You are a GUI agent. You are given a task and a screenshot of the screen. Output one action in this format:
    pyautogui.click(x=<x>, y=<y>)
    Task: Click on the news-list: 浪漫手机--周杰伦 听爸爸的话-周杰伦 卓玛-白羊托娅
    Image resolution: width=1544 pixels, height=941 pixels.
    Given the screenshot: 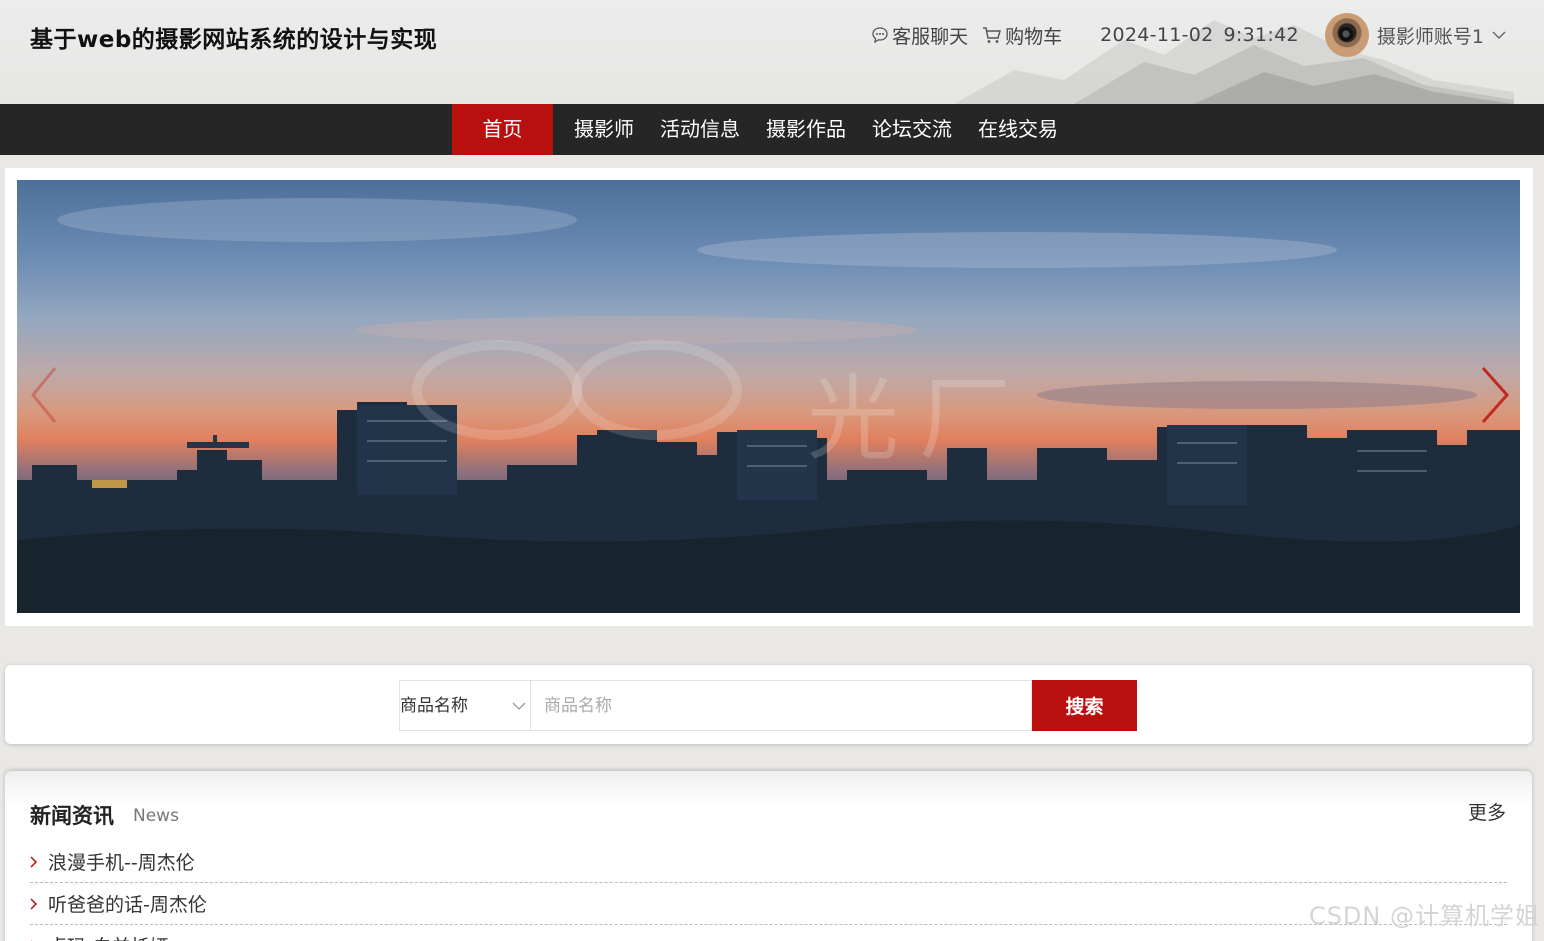 What is the action you would take?
    pyautogui.click(x=768, y=891)
    